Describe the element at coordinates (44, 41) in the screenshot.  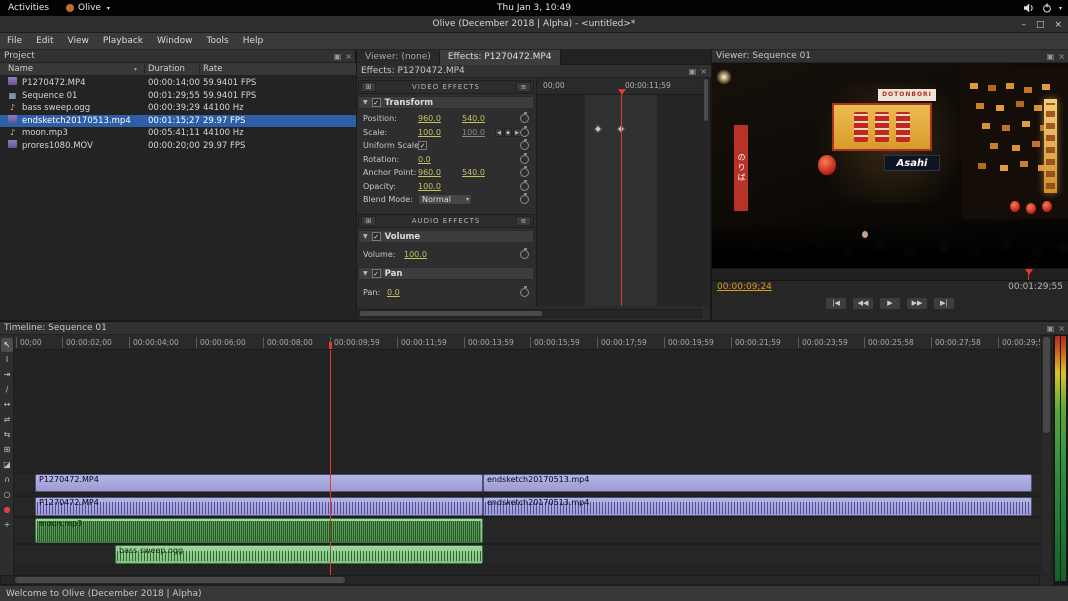
I see `menu-edit: Edit` at that location.